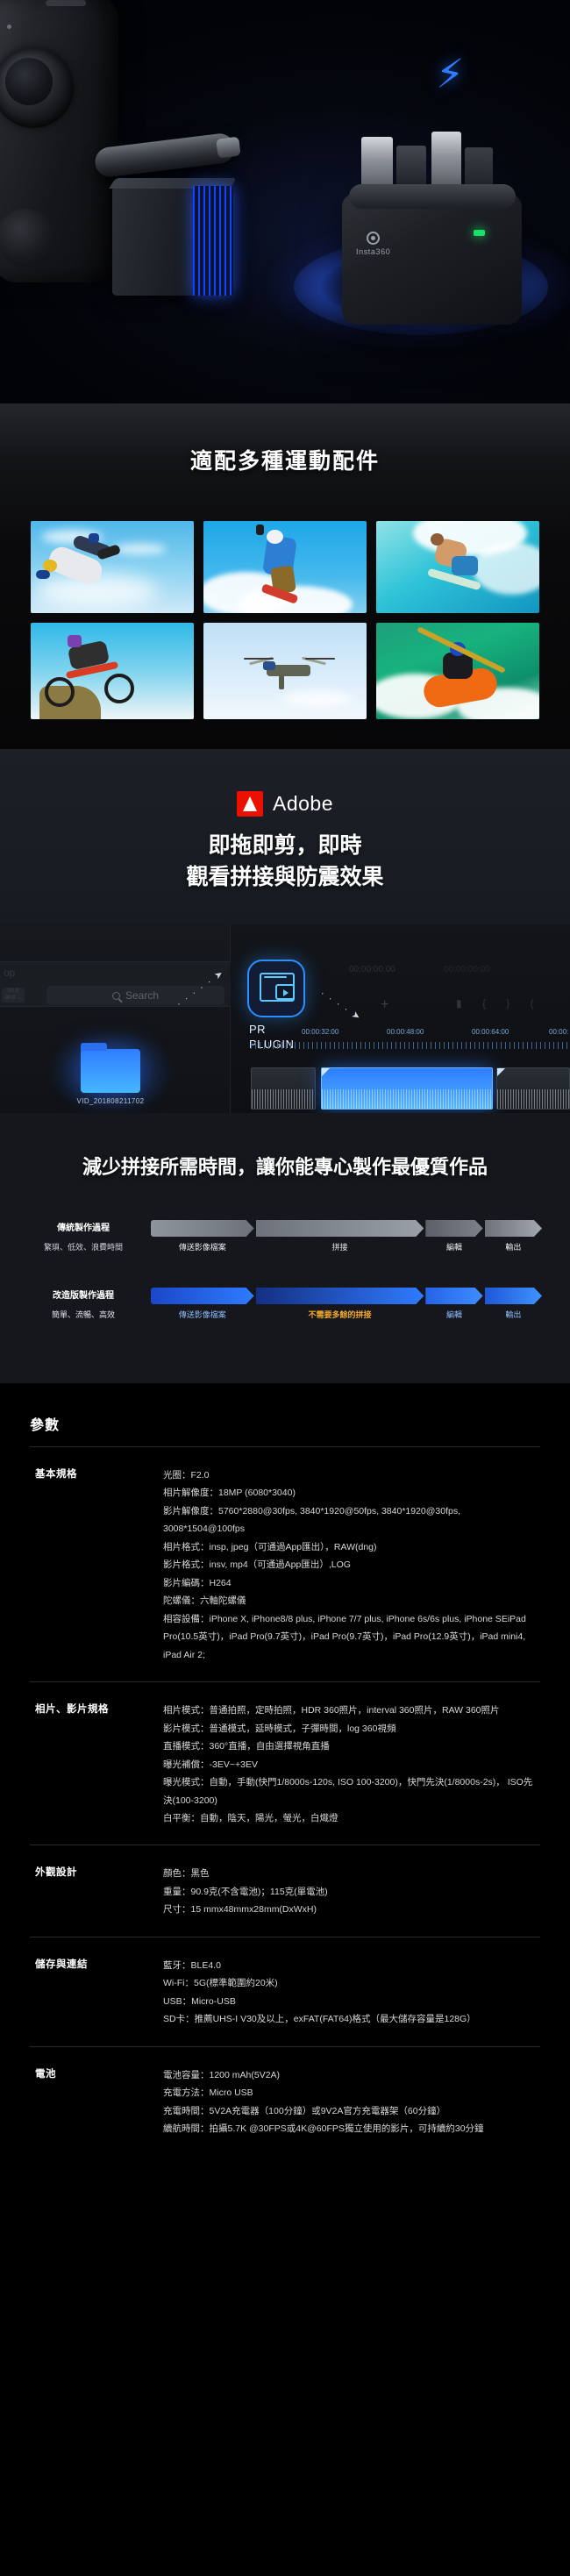  What do you see at coordinates (490, 1032) in the screenshot?
I see `ruler-mark-3: 00:00:64:00` at bounding box center [490, 1032].